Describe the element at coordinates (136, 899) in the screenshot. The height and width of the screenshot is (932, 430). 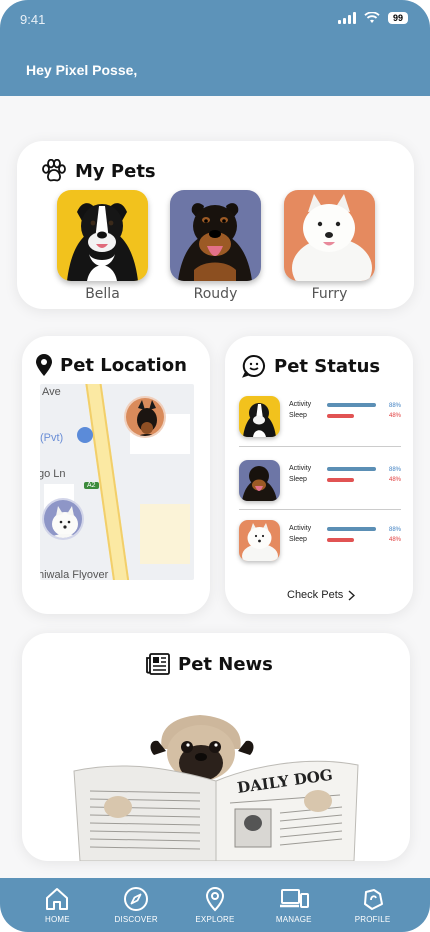
I see `compass-icon` at that location.